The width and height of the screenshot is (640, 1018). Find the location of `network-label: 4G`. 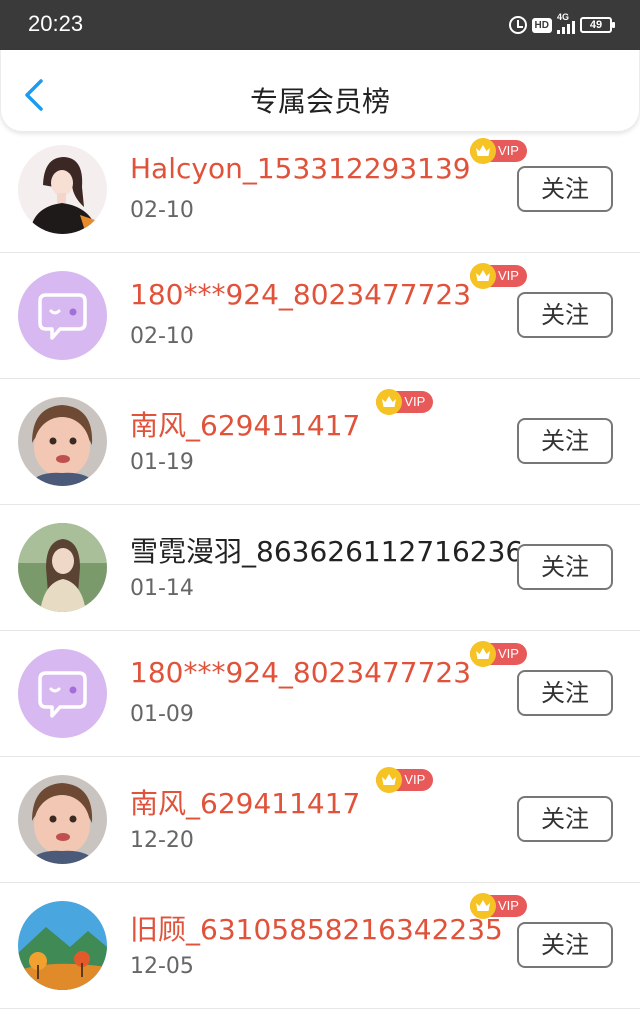

network-label: 4G is located at coordinates (563, 17).